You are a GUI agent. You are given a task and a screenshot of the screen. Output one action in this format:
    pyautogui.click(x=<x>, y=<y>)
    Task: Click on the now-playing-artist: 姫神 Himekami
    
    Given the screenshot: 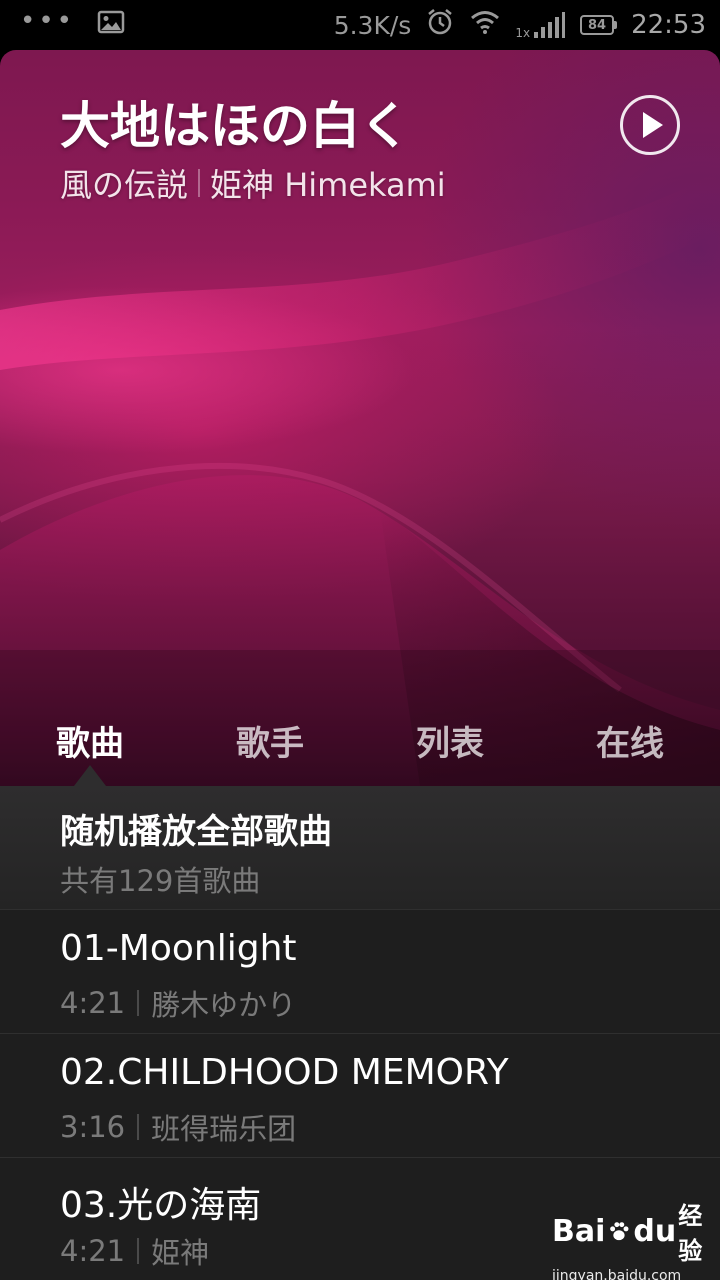 What is the action you would take?
    pyautogui.click(x=328, y=185)
    